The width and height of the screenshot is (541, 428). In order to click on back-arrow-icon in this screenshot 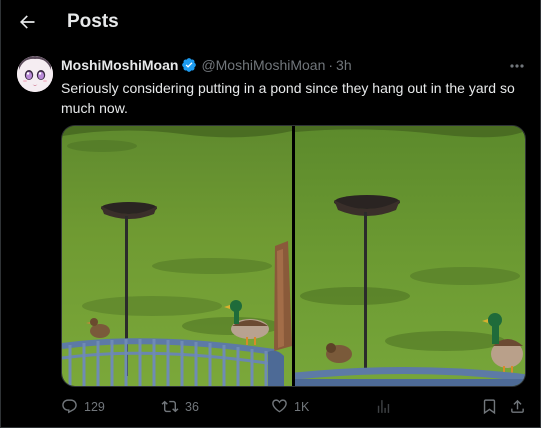, I will do `click(27, 22)`.